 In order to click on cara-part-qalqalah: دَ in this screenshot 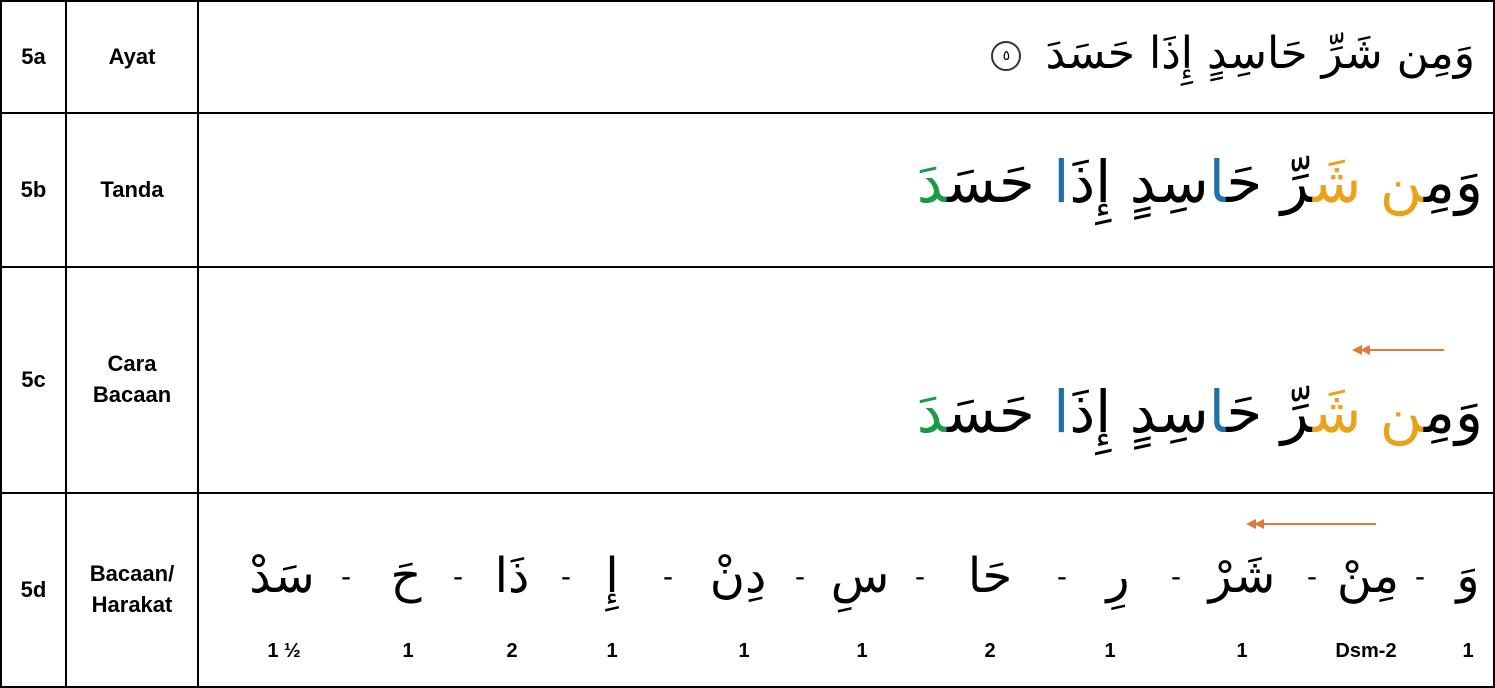, I will do `click(932, 412)`.